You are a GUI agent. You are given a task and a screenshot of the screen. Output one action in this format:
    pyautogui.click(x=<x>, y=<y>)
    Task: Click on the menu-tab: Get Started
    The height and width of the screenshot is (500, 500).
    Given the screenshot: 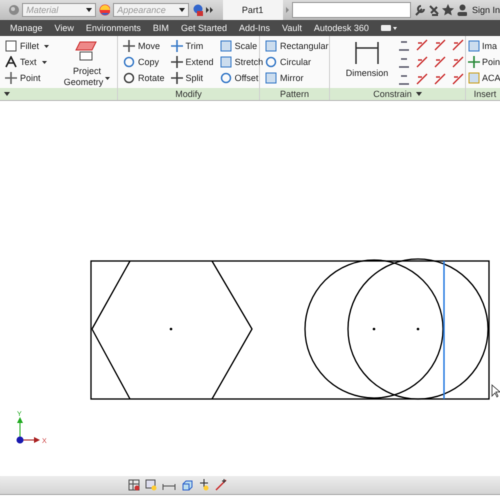 What is the action you would take?
    pyautogui.click(x=203, y=28)
    